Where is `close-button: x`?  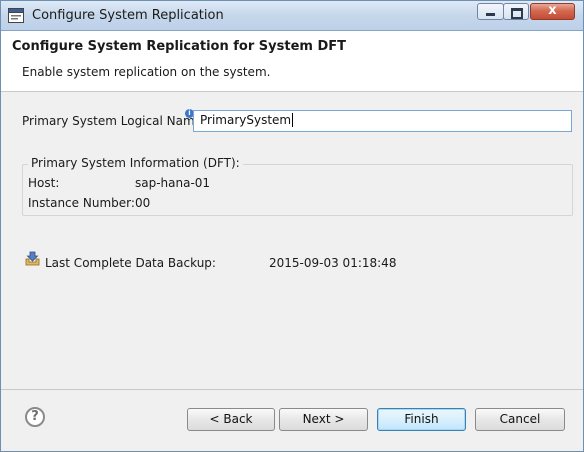 close-button: x is located at coordinates (552, 11).